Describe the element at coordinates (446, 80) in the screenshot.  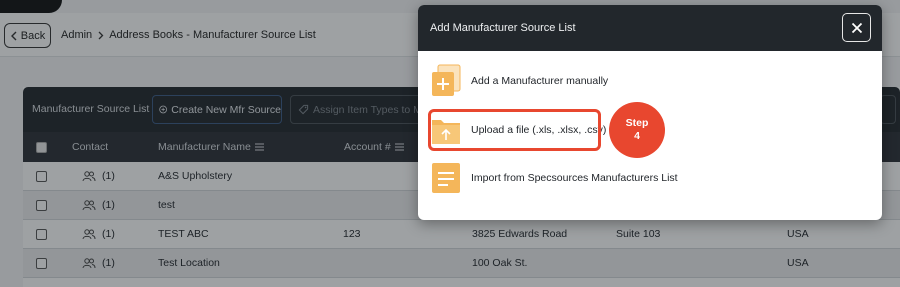
I see `add-file-icon` at that location.